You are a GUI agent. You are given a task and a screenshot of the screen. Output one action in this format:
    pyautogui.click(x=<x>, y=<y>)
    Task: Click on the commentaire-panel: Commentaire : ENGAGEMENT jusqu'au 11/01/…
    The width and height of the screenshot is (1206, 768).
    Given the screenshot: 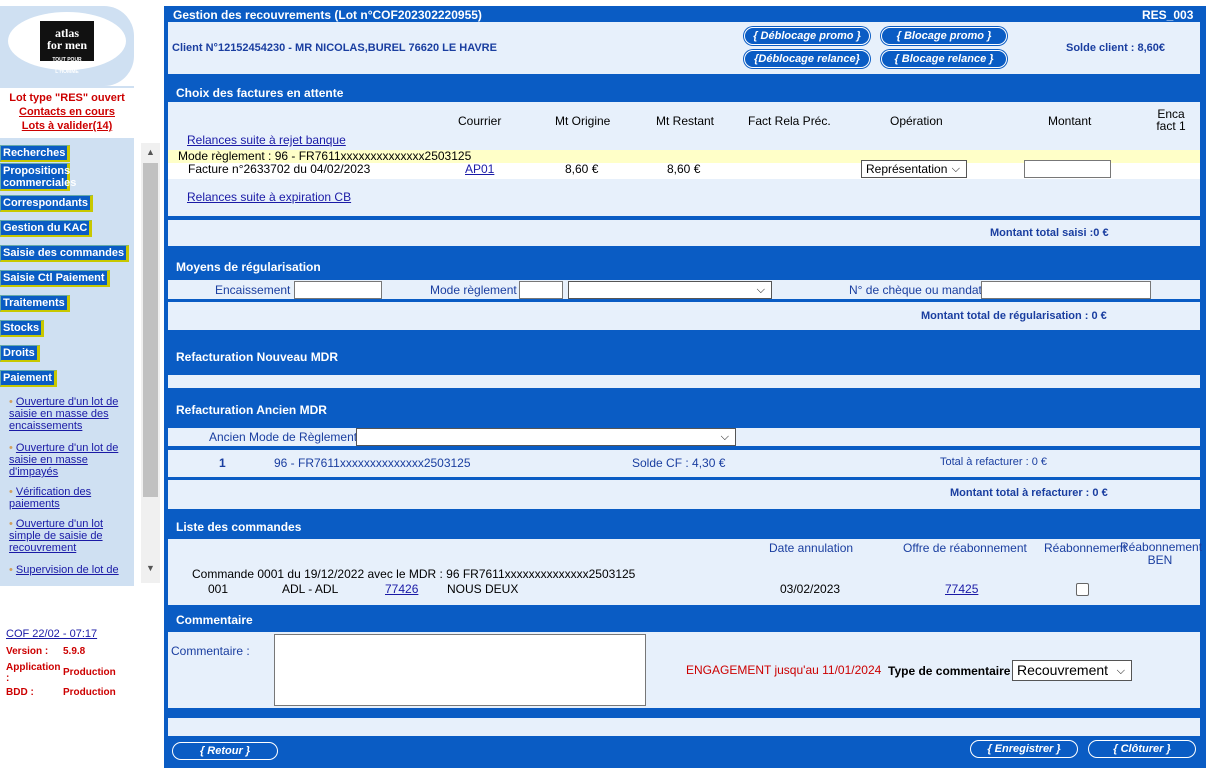 What is the action you would take?
    pyautogui.click(x=684, y=670)
    